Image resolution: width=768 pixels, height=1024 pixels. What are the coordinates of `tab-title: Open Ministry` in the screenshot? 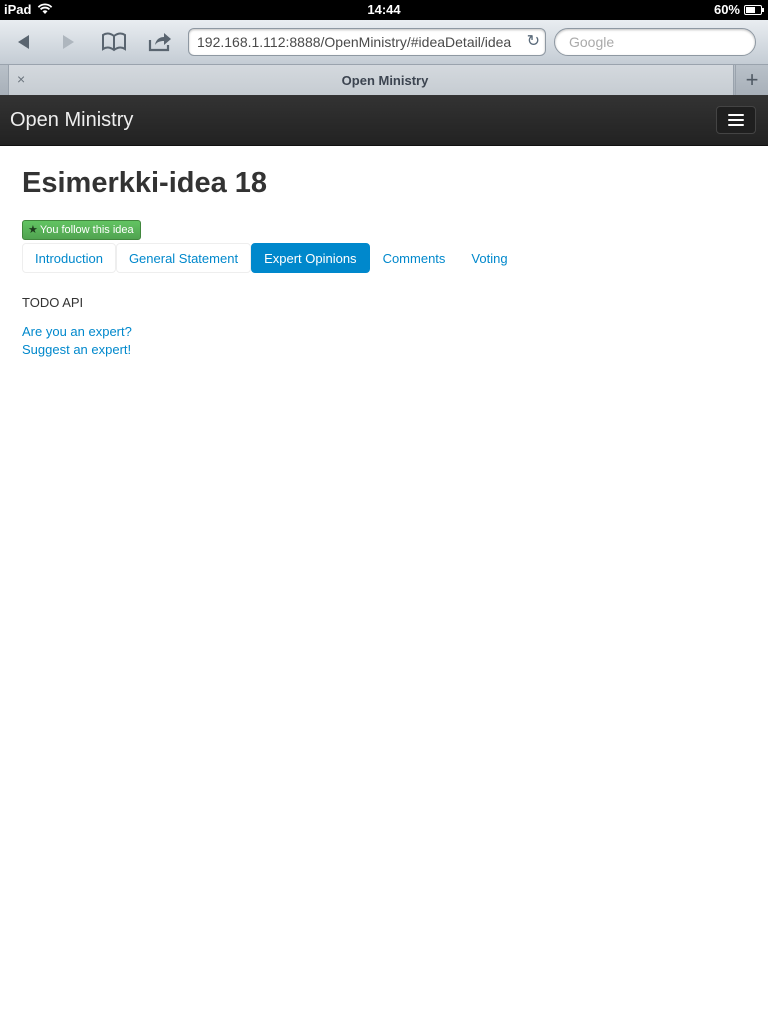 It's located at (385, 80).